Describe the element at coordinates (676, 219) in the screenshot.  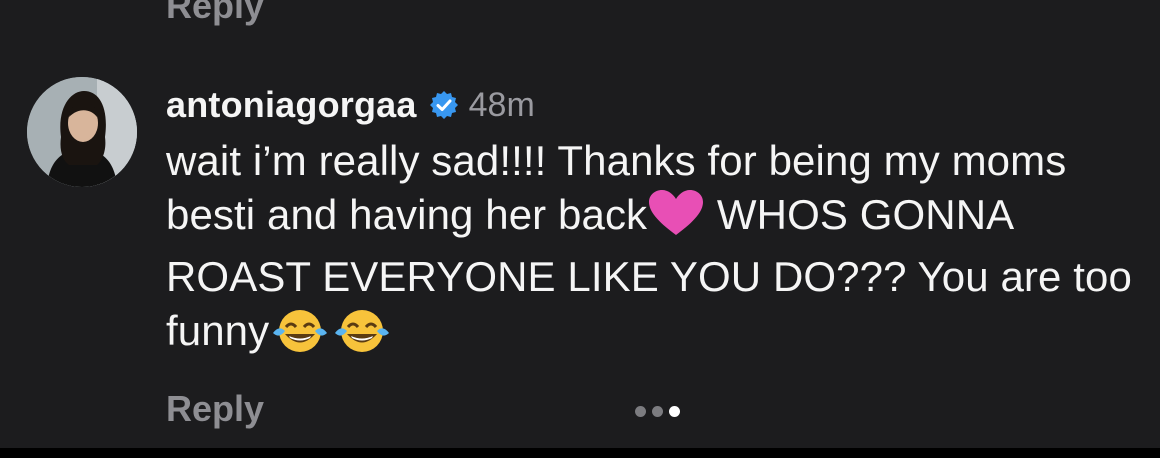
I see `pink-heart-icon` at that location.